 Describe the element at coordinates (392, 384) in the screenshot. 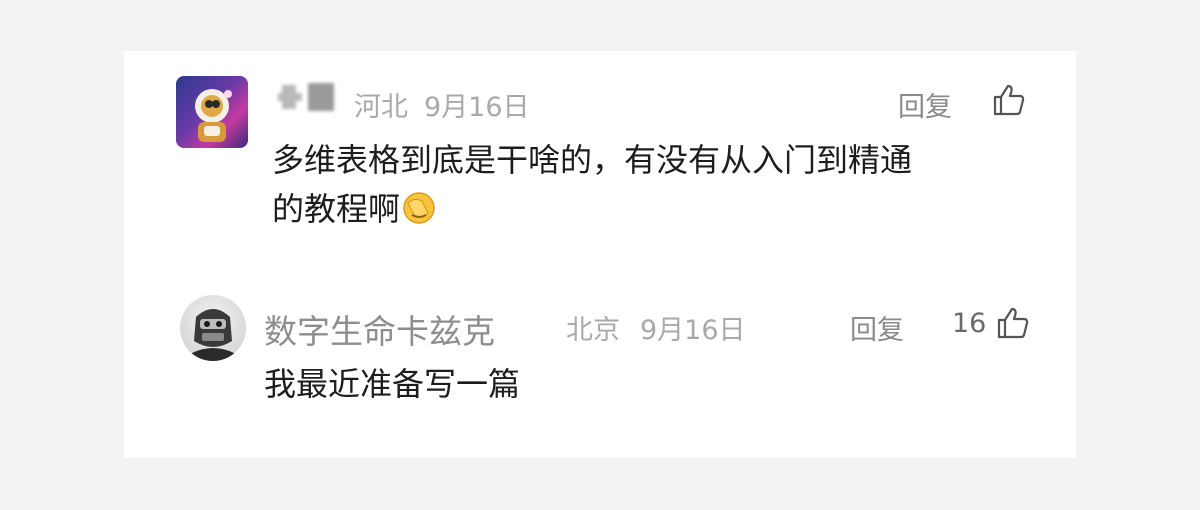

I see `comment-text-line: 我最近准备写一篇` at that location.